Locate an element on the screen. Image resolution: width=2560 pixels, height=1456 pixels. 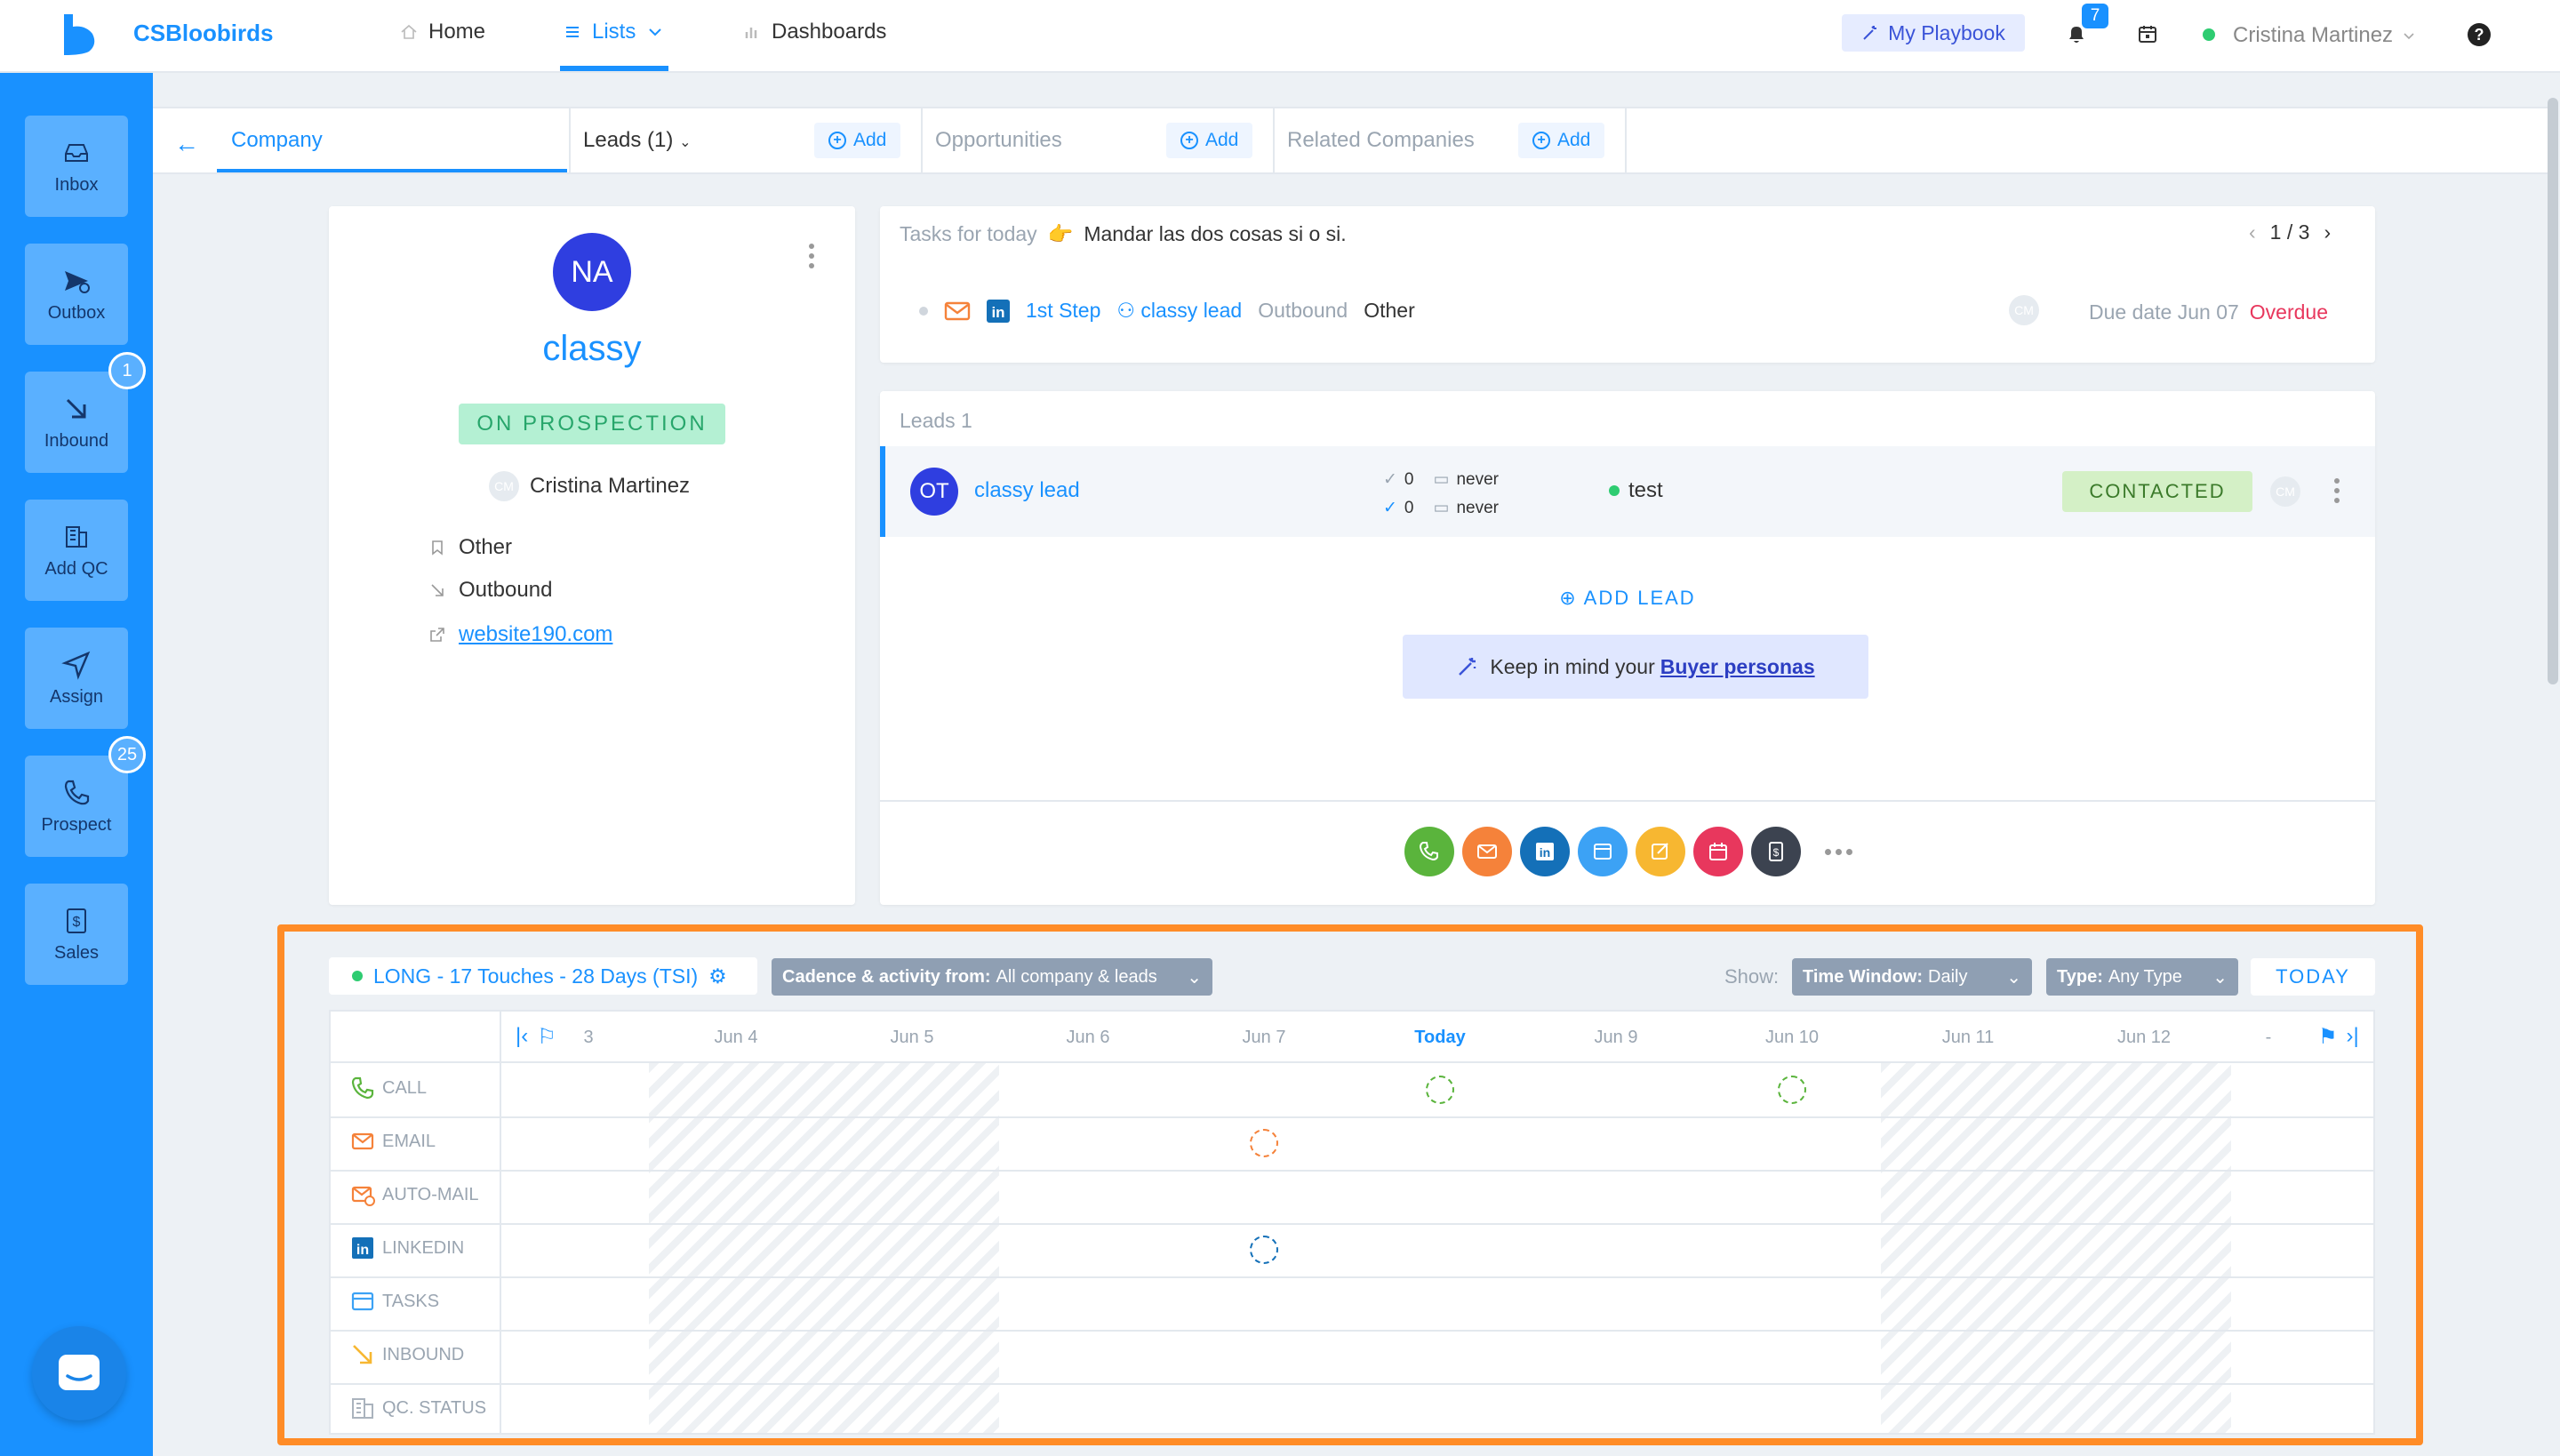
page-scrollbar is located at coordinates (2553, 391).